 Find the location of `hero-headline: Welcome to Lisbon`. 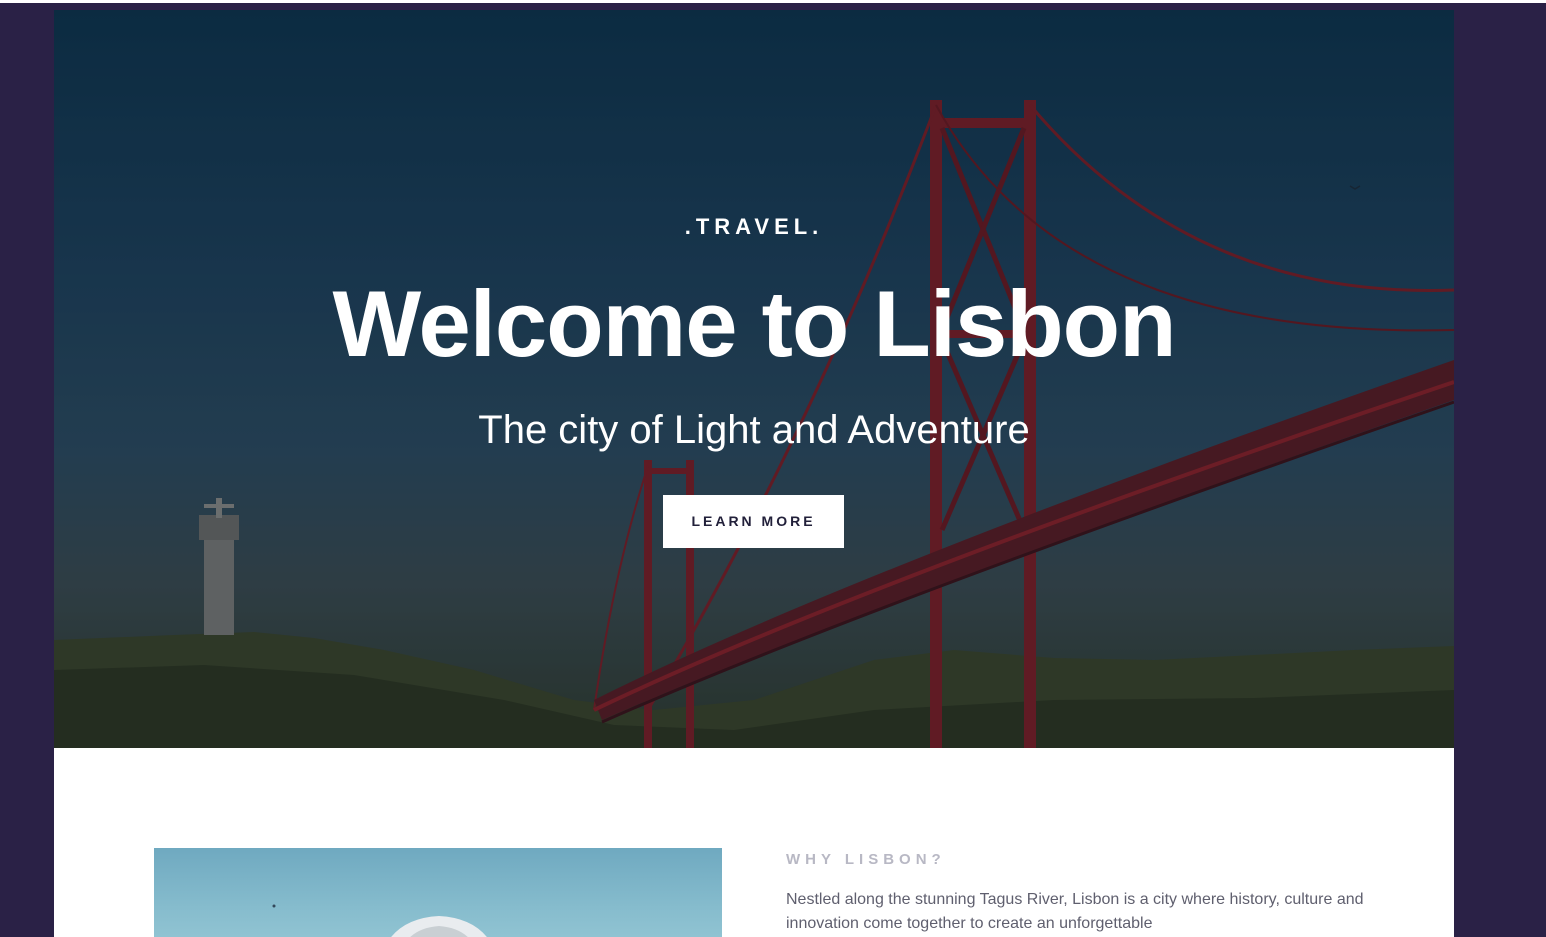

hero-headline: Welcome to Lisbon is located at coordinates (754, 323).